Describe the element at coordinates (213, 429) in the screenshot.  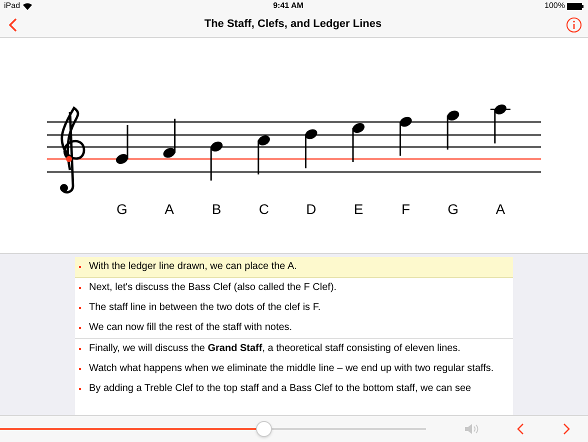
I see `progress-slider` at that location.